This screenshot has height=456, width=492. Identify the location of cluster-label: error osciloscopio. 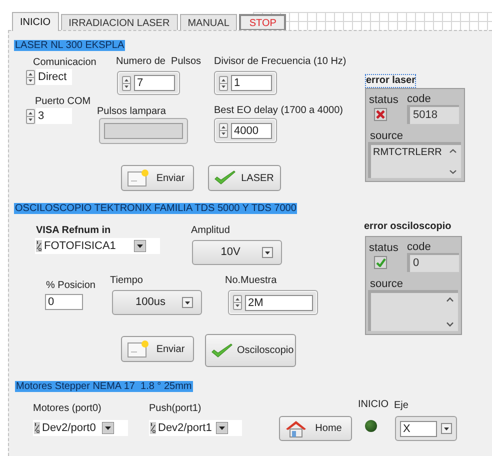
(408, 227).